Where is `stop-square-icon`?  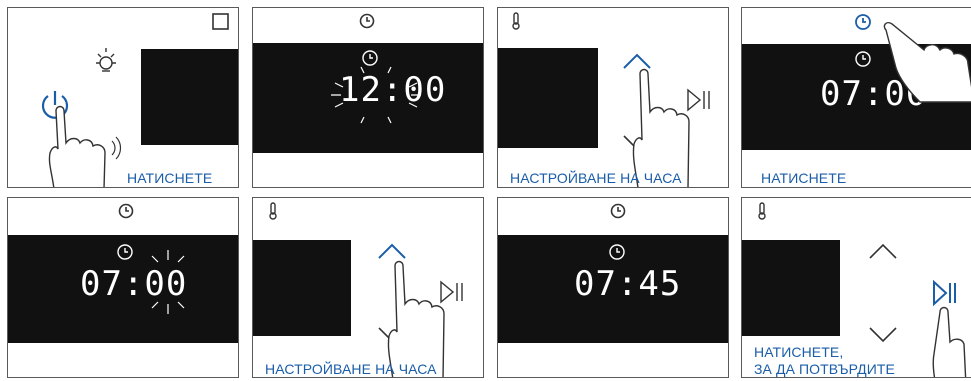 stop-square-icon is located at coordinates (221, 22).